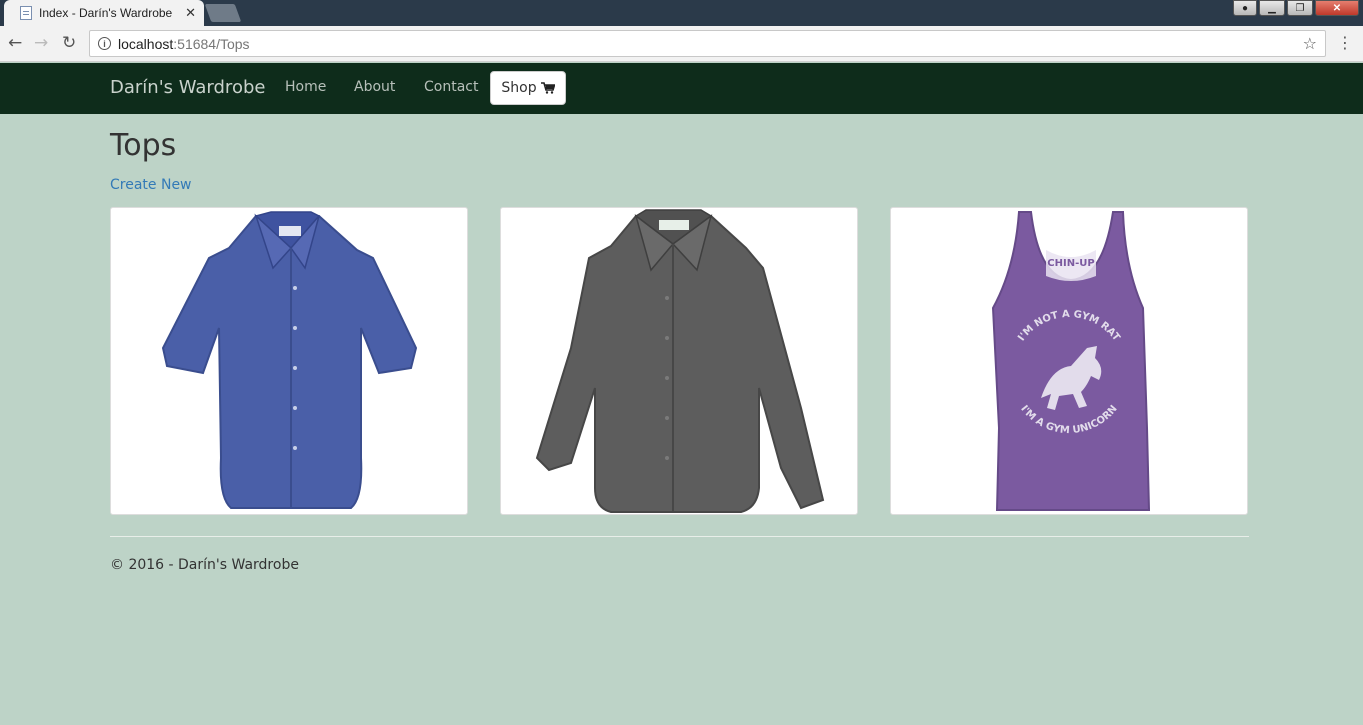  What do you see at coordinates (26, 13) in the screenshot?
I see `page-favicon-icon` at bounding box center [26, 13].